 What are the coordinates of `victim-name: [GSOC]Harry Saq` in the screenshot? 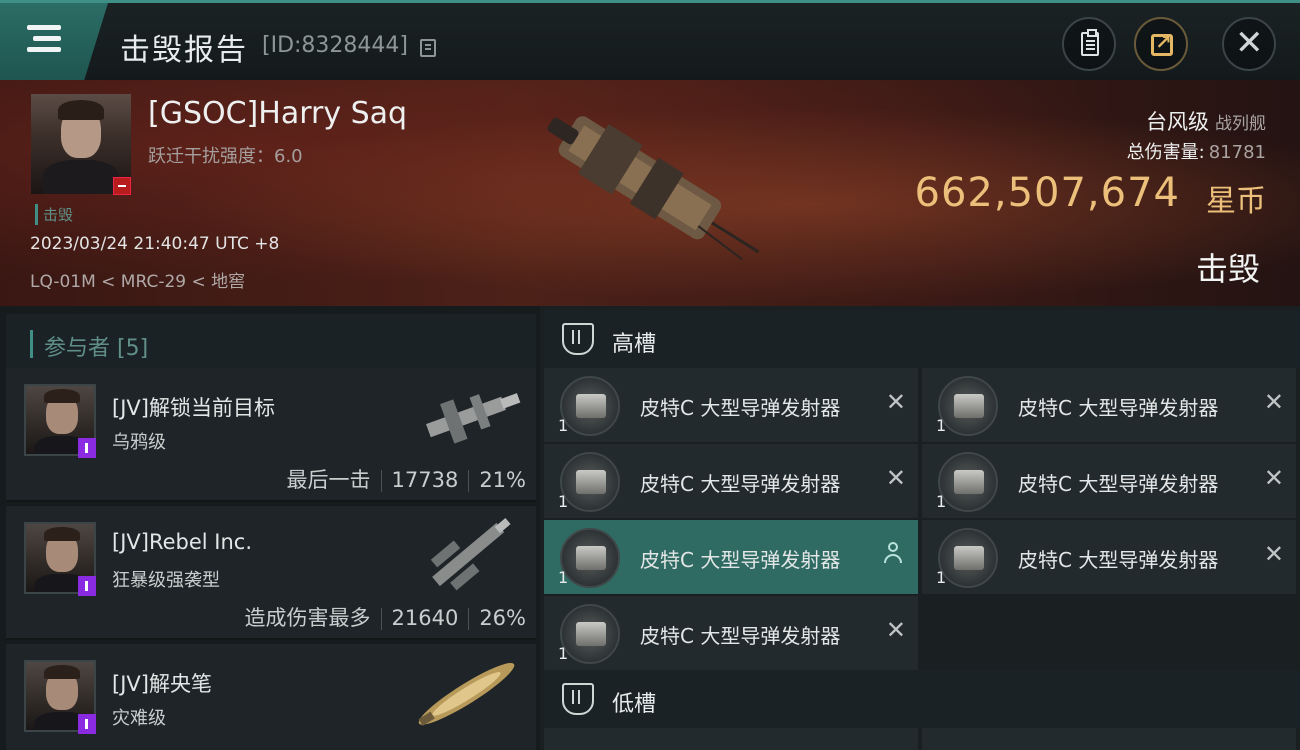 It's located at (277, 113).